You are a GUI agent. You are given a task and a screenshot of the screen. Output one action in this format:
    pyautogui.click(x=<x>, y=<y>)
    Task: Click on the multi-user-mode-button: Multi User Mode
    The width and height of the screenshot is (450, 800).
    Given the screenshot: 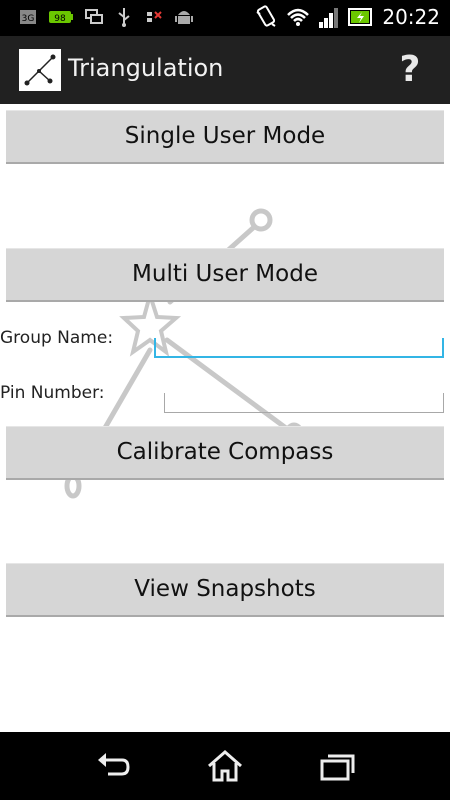 What is the action you would take?
    pyautogui.click(x=225, y=275)
    